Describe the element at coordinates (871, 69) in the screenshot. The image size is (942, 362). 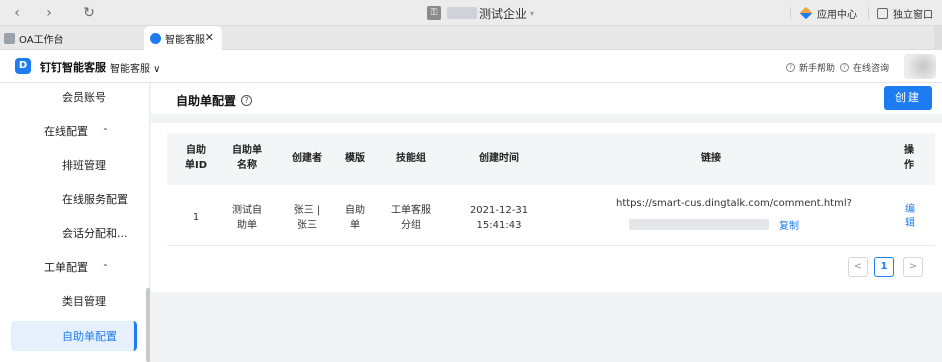
I see `consult-label: 在线咨询` at that location.